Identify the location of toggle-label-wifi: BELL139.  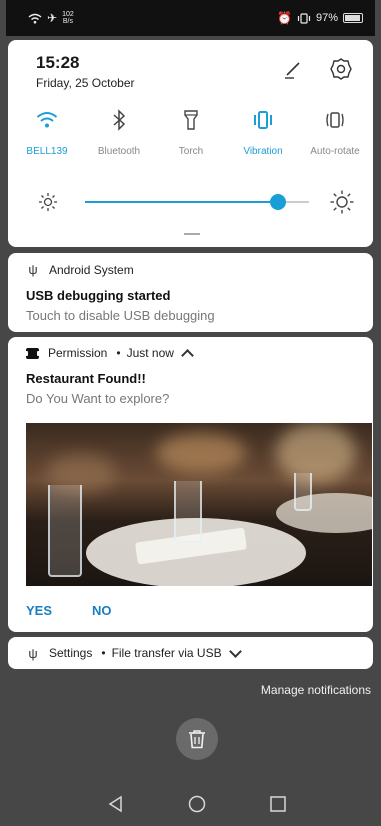
(47, 151).